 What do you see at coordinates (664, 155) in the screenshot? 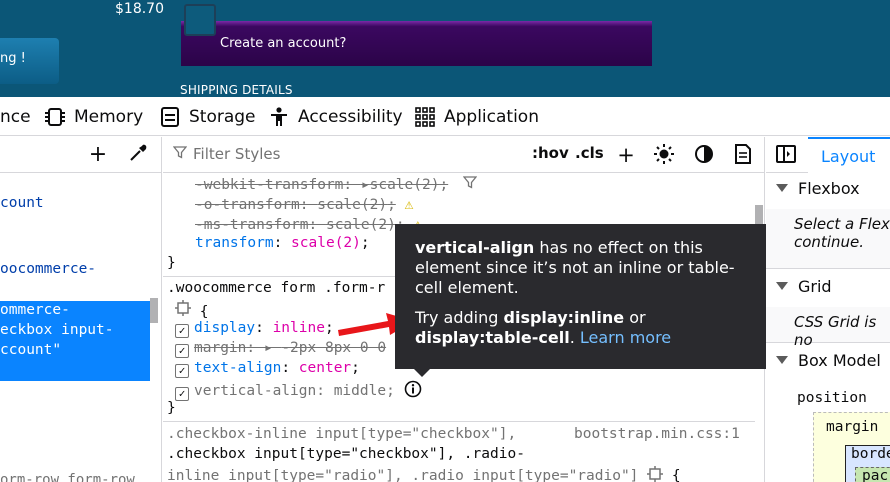
I see `light-mode-icon` at bounding box center [664, 155].